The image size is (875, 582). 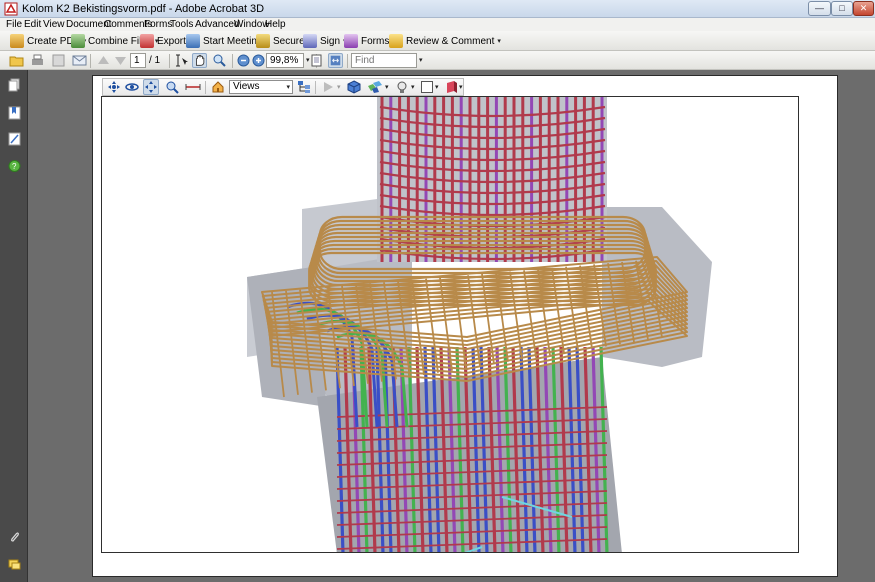 What do you see at coordinates (402, 87) in the screenshot?
I see `lighting-icon` at bounding box center [402, 87].